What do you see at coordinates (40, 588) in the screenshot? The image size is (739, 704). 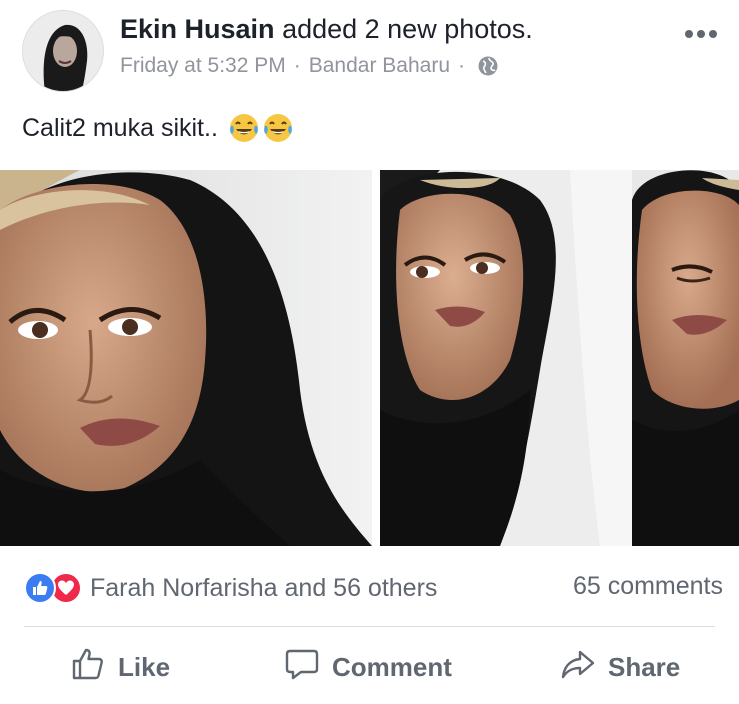 I see `like-reaction-icon` at bounding box center [40, 588].